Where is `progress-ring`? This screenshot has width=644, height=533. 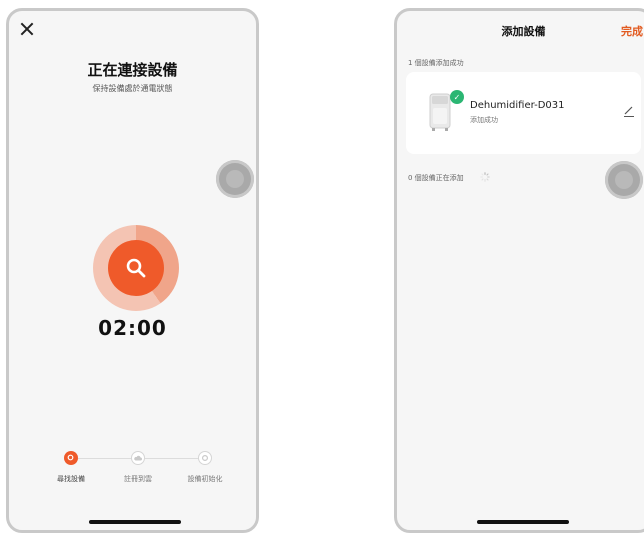 progress-ring is located at coordinates (136, 268).